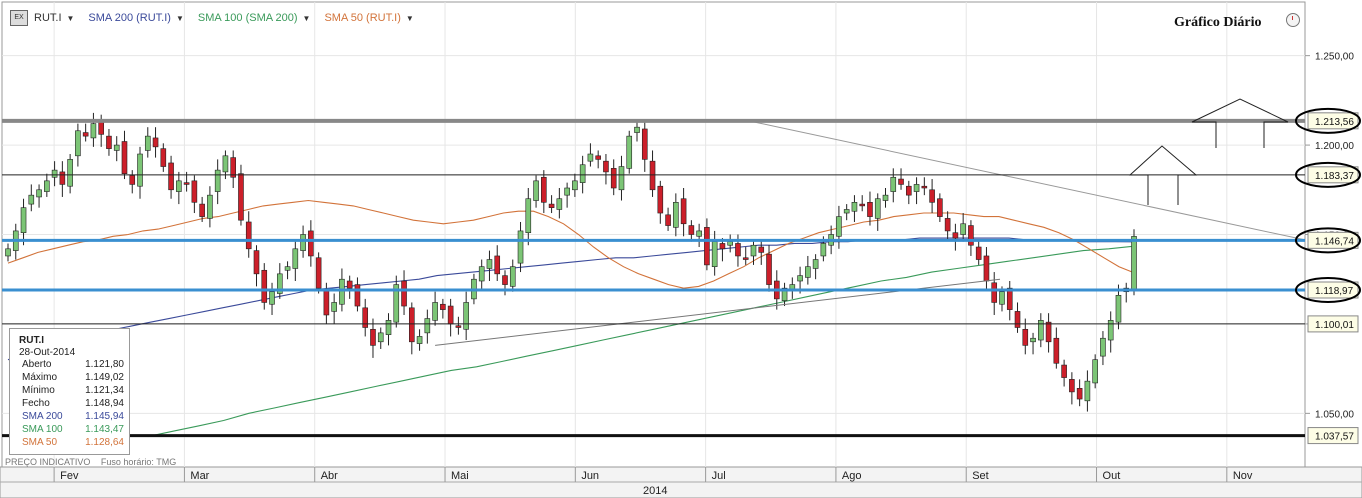  Describe the element at coordinates (94, 462) in the screenshot. I see `chart-footer: PREÇO INDICATIVO Fuso horário: TMG` at that location.